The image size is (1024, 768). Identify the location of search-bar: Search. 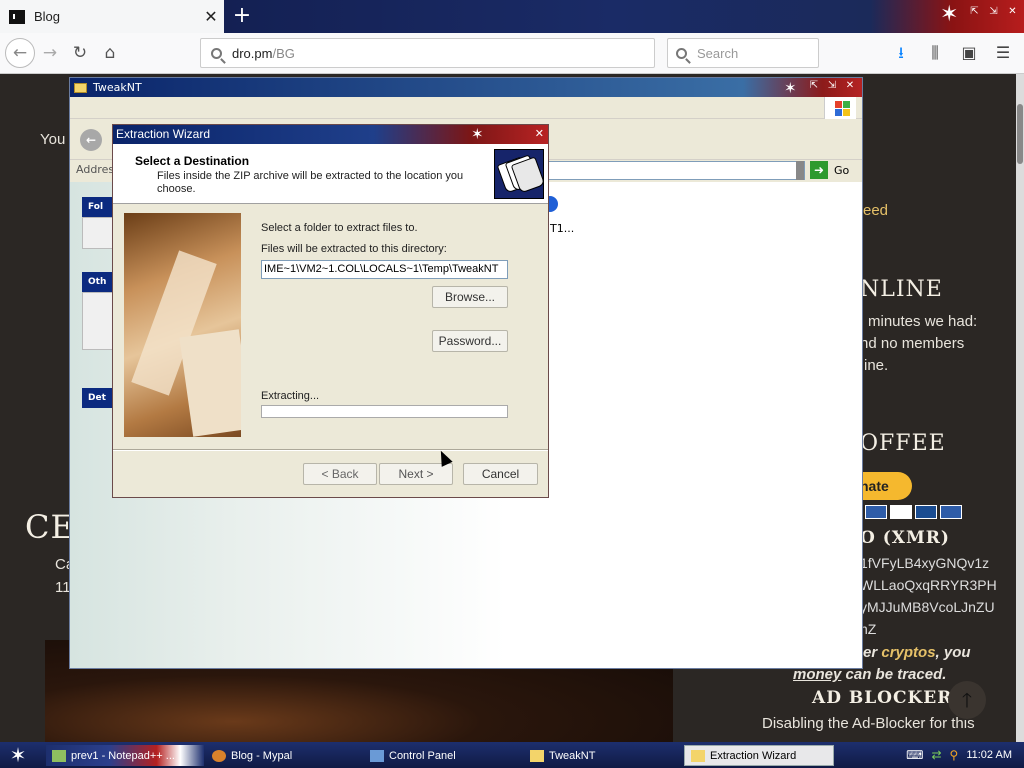
(743, 53).